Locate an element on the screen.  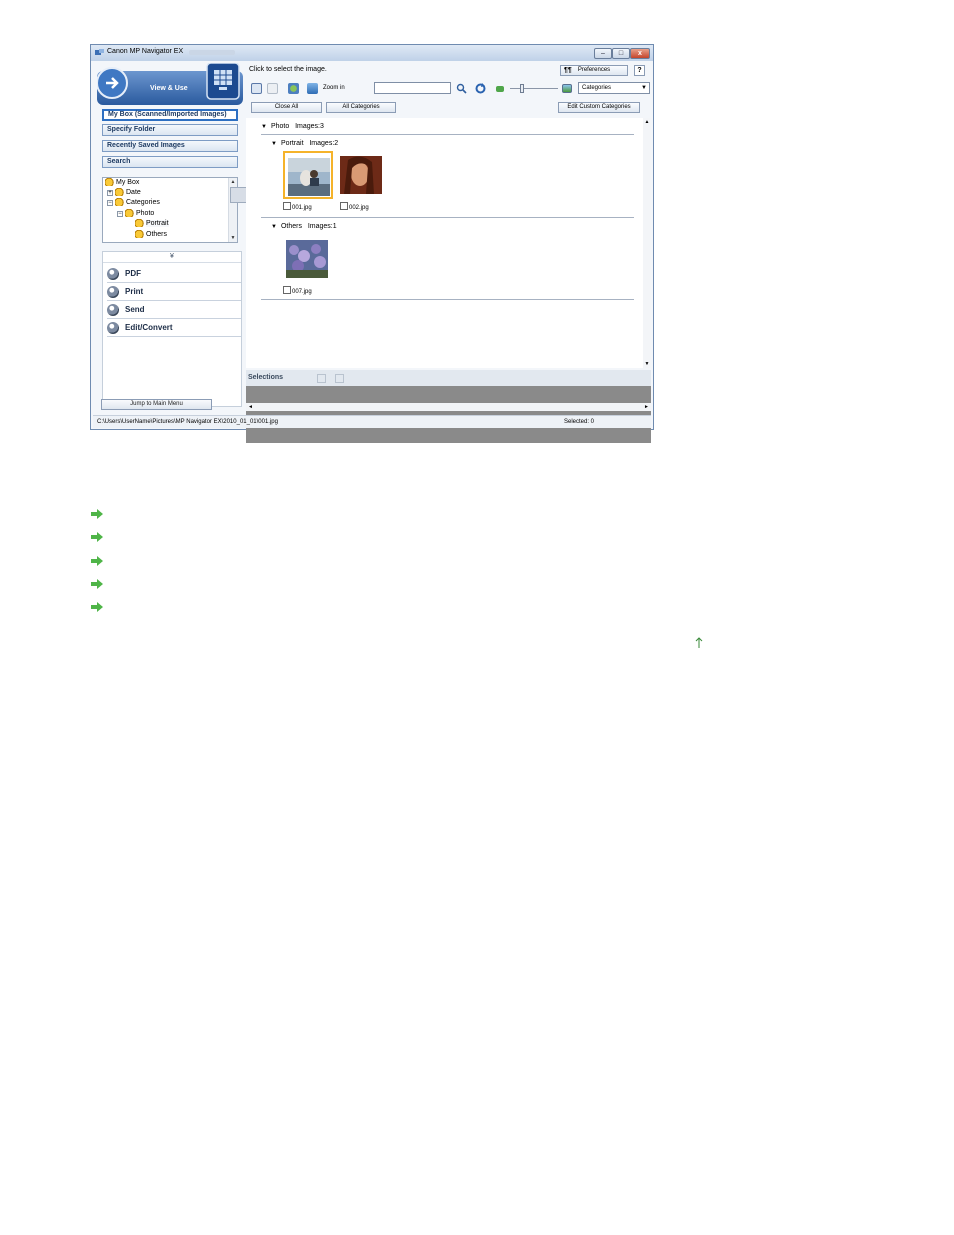
action-edit-convert: Edit/Convert is located at coordinates (174, 329).